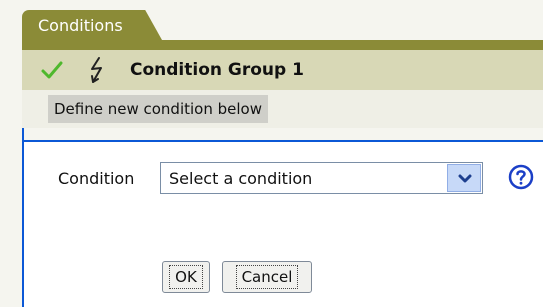 The height and width of the screenshot is (307, 543). I want to click on question-circle-icon, so click(521, 177).